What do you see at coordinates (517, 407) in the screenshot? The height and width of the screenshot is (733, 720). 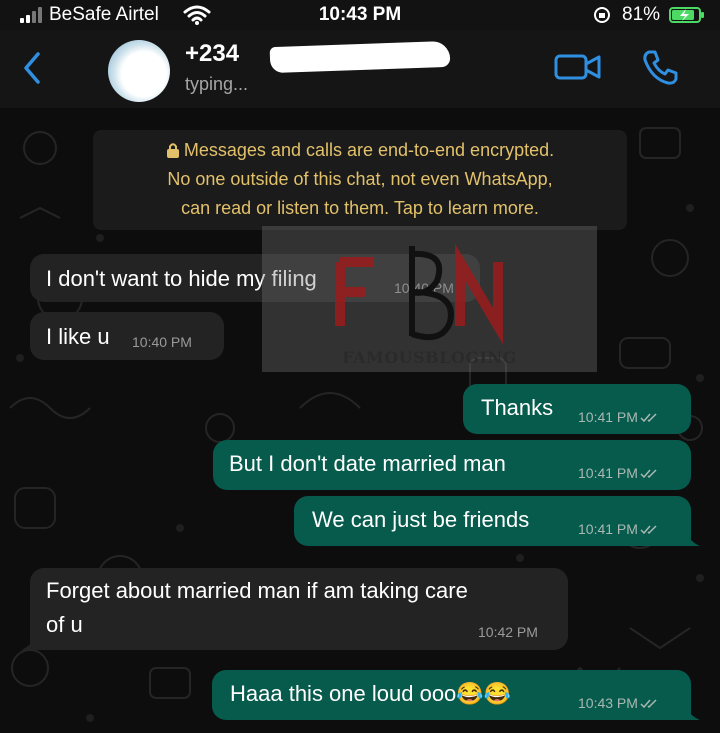 I see `message-text: Thanks` at bounding box center [517, 407].